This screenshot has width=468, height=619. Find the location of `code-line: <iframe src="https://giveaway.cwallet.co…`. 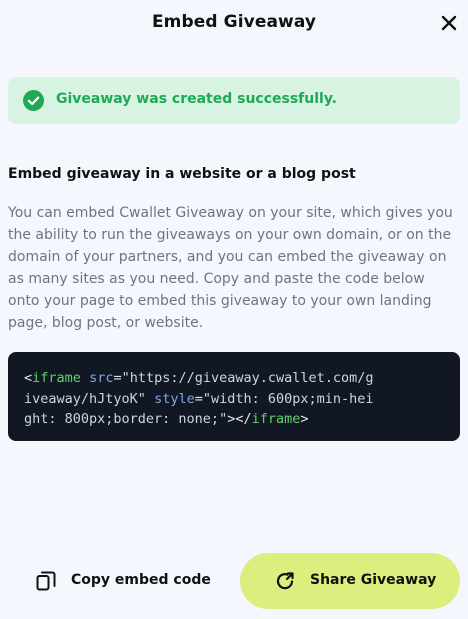

code-line: <iframe src="https://giveaway.cwallet.co… is located at coordinates (234, 378).